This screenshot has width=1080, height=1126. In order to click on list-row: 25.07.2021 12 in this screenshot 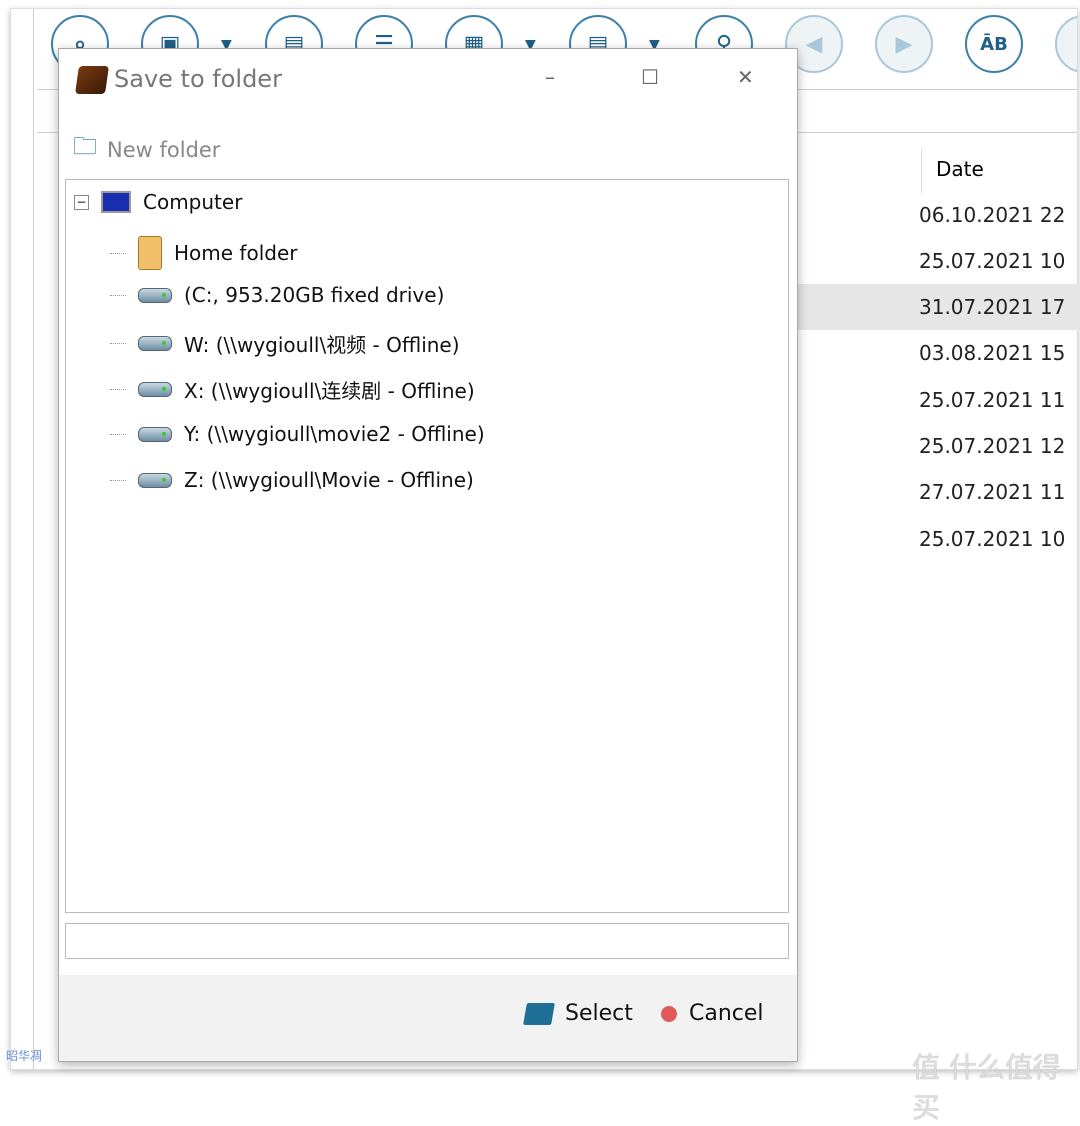, I will do `click(930, 446)`.